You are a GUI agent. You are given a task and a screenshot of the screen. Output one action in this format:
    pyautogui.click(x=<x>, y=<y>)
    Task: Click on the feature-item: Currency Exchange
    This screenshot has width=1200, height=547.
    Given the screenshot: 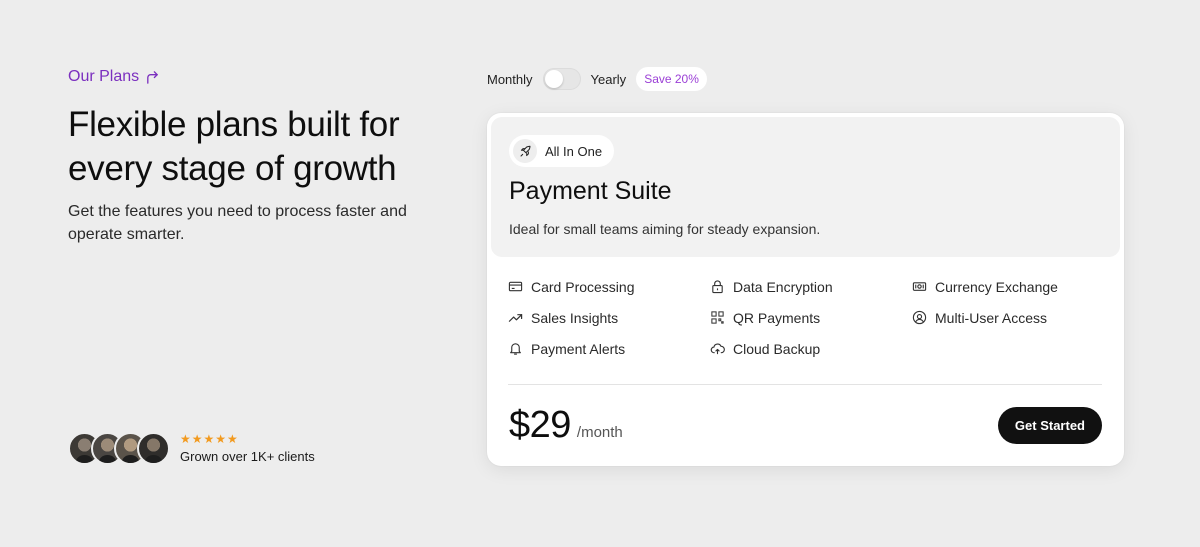 What is the action you would take?
    pyautogui.click(x=1010, y=286)
    